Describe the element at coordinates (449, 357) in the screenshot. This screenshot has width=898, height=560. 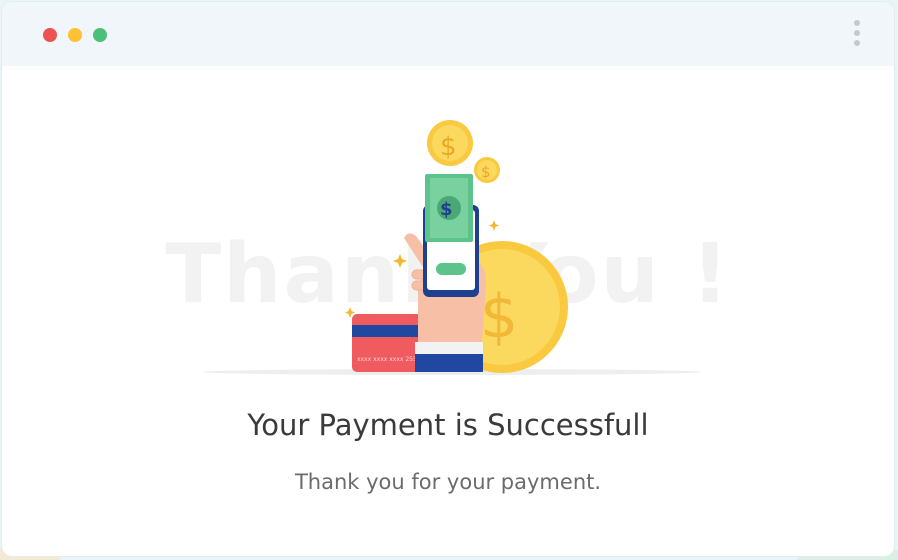
I see `sleeve` at that location.